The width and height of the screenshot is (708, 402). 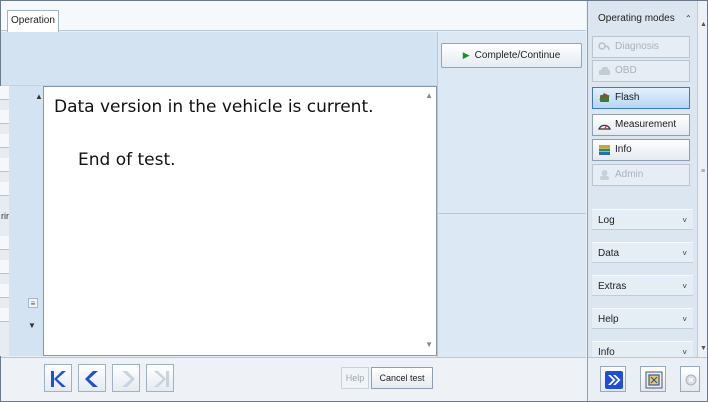 I want to click on left-scroll-grip-icon: ≡, so click(x=33, y=303).